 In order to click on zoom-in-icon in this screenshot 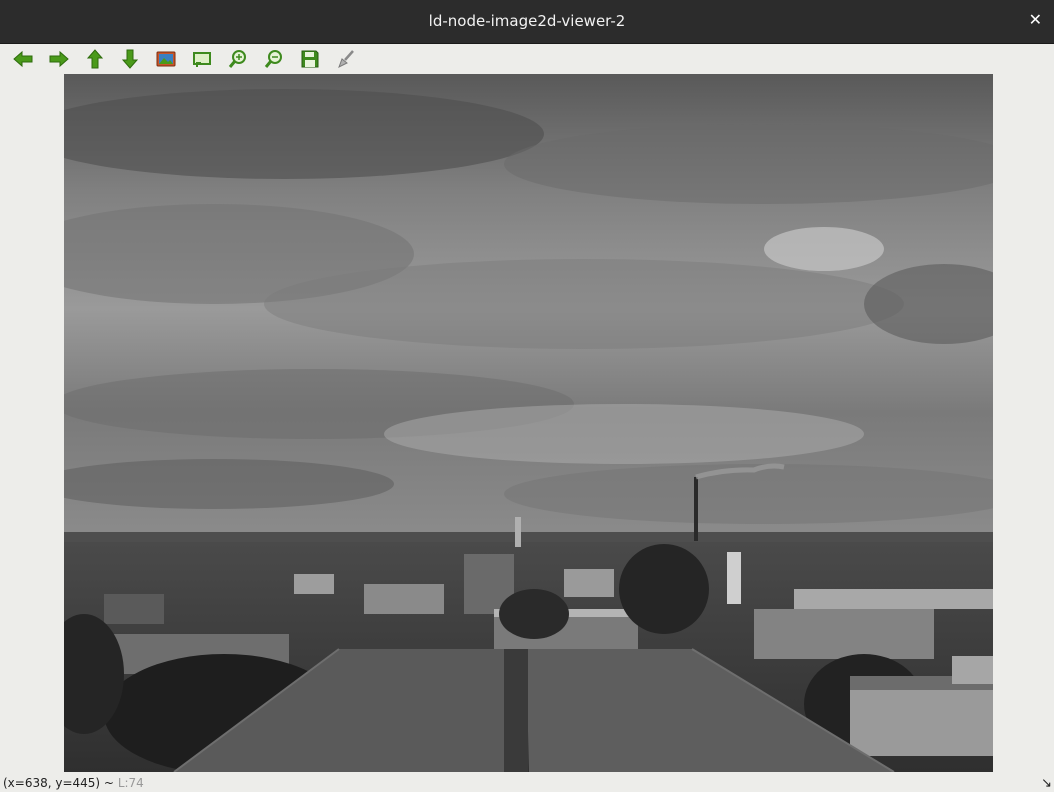, I will do `click(237, 59)`.